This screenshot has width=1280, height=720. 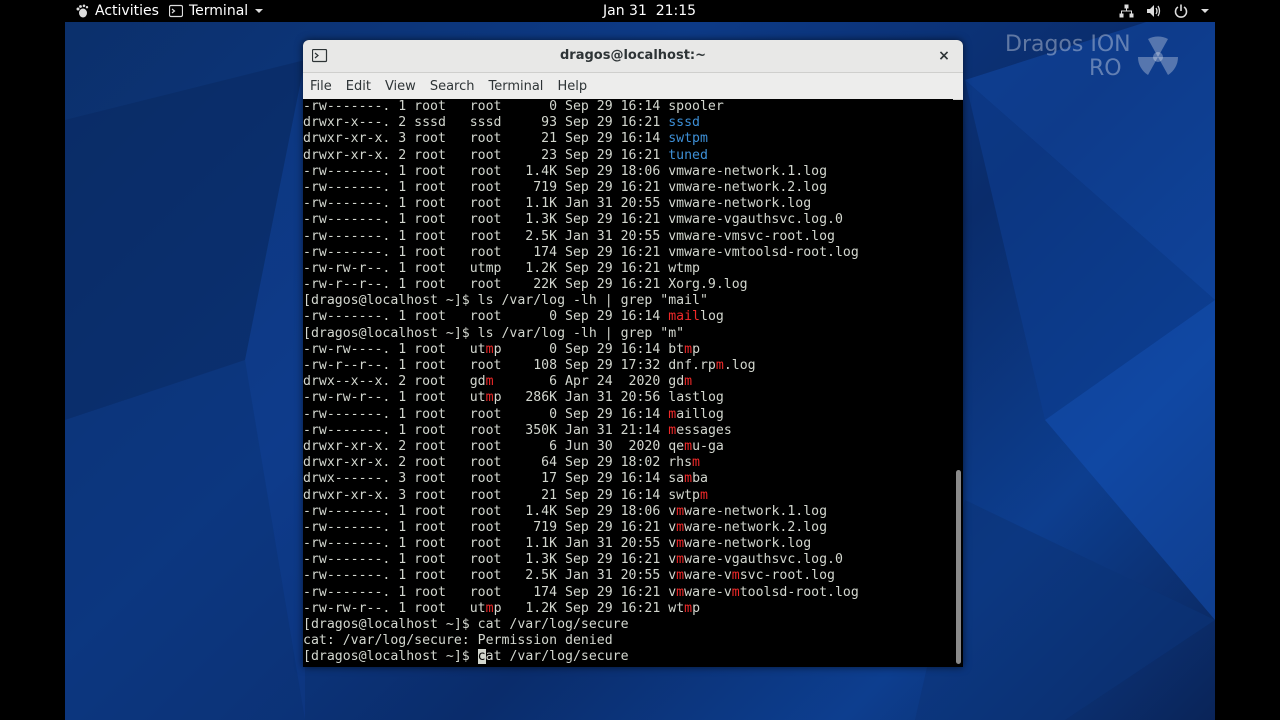 What do you see at coordinates (688, 139) in the screenshot?
I see `terminal-text: swtpm` at bounding box center [688, 139].